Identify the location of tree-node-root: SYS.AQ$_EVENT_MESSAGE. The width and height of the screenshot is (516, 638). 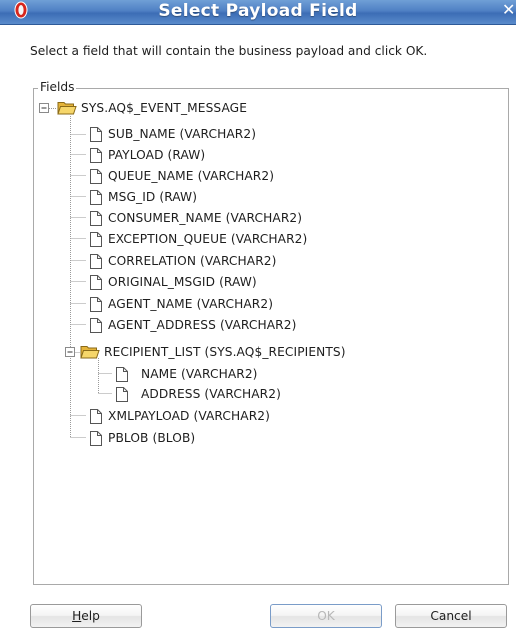
(143, 108).